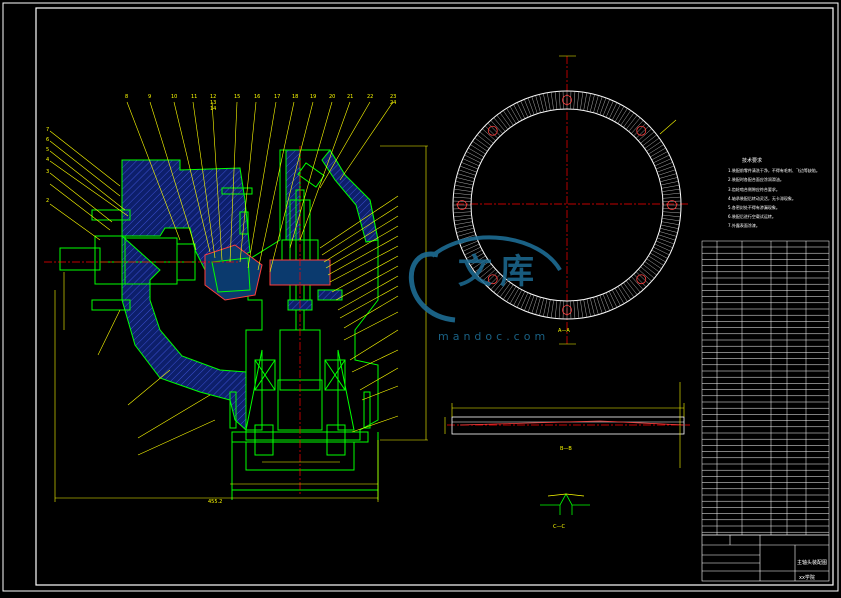  Describe the element at coordinates (277, 97) in the screenshot. I see `balloon-label: 17` at that location.